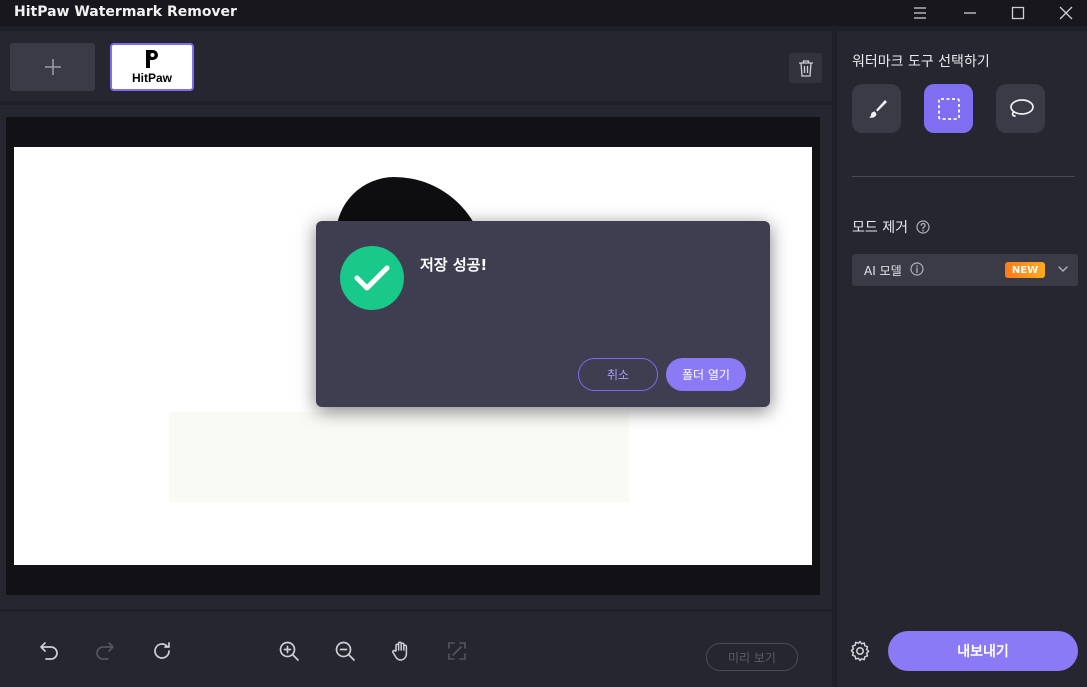  Describe the element at coordinates (965, 270) in the screenshot. I see `model-select: AI 모델 NEW` at that location.